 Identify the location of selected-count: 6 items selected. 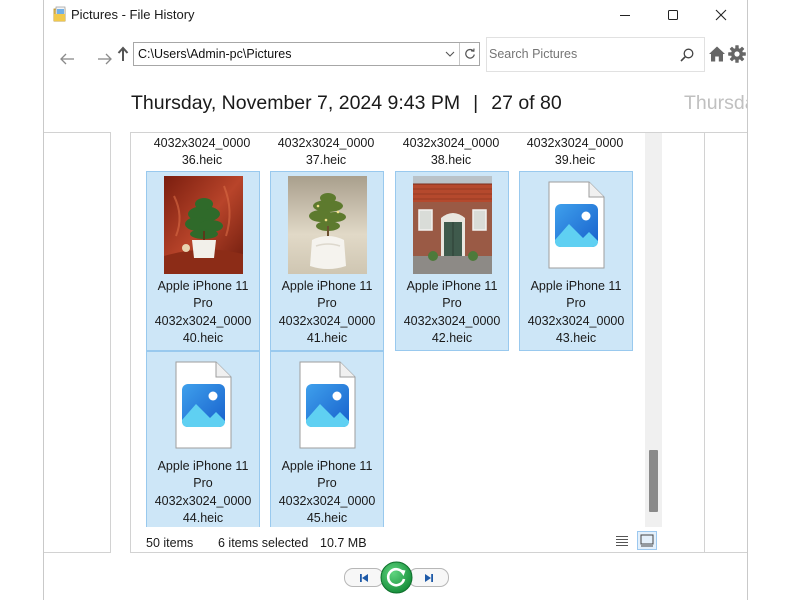
(263, 543).